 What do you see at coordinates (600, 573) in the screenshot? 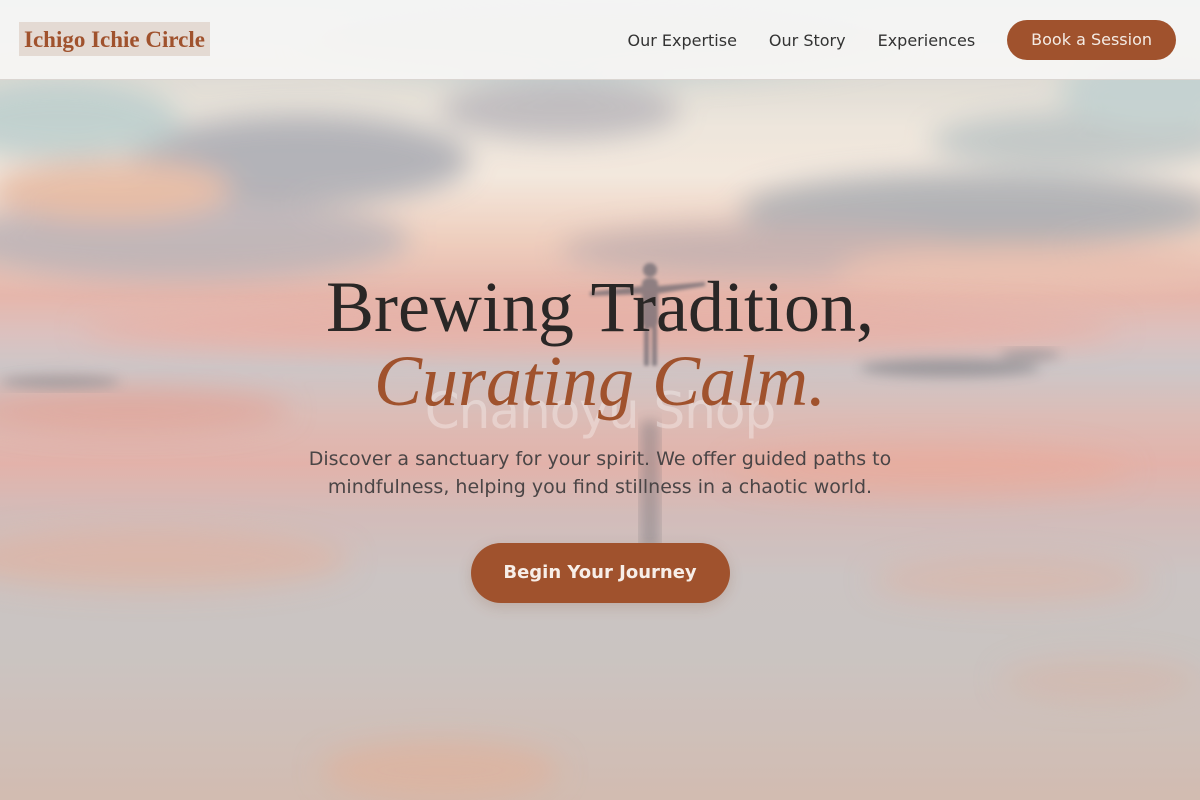
I see `begin-journey-button: Begin Your Journey` at bounding box center [600, 573].